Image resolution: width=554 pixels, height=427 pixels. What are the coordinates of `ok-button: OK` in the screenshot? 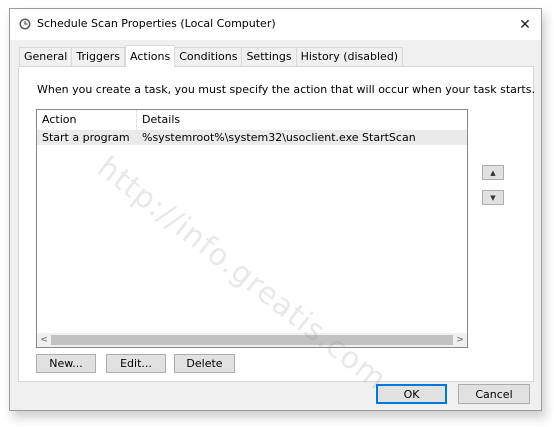 It's located at (411, 394).